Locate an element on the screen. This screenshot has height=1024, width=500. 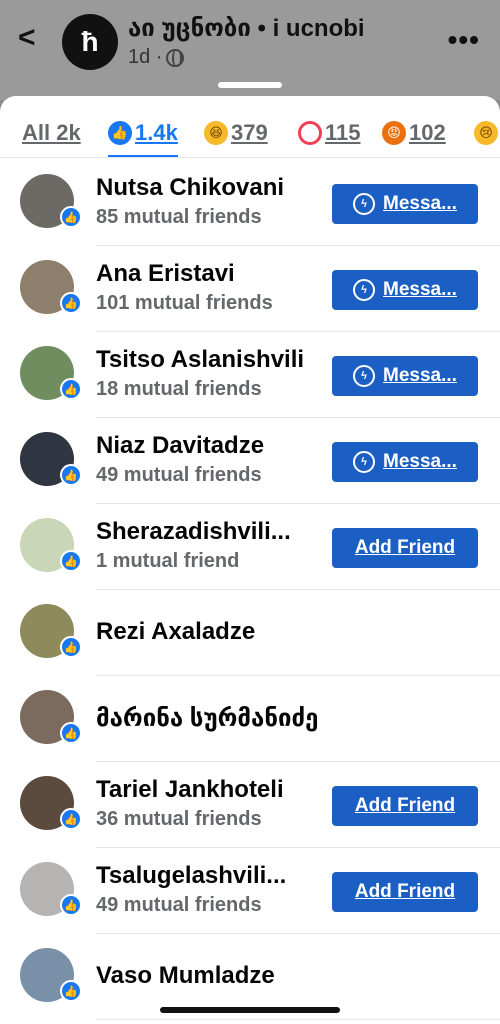
haha-icon: 😆 is located at coordinates (216, 133).